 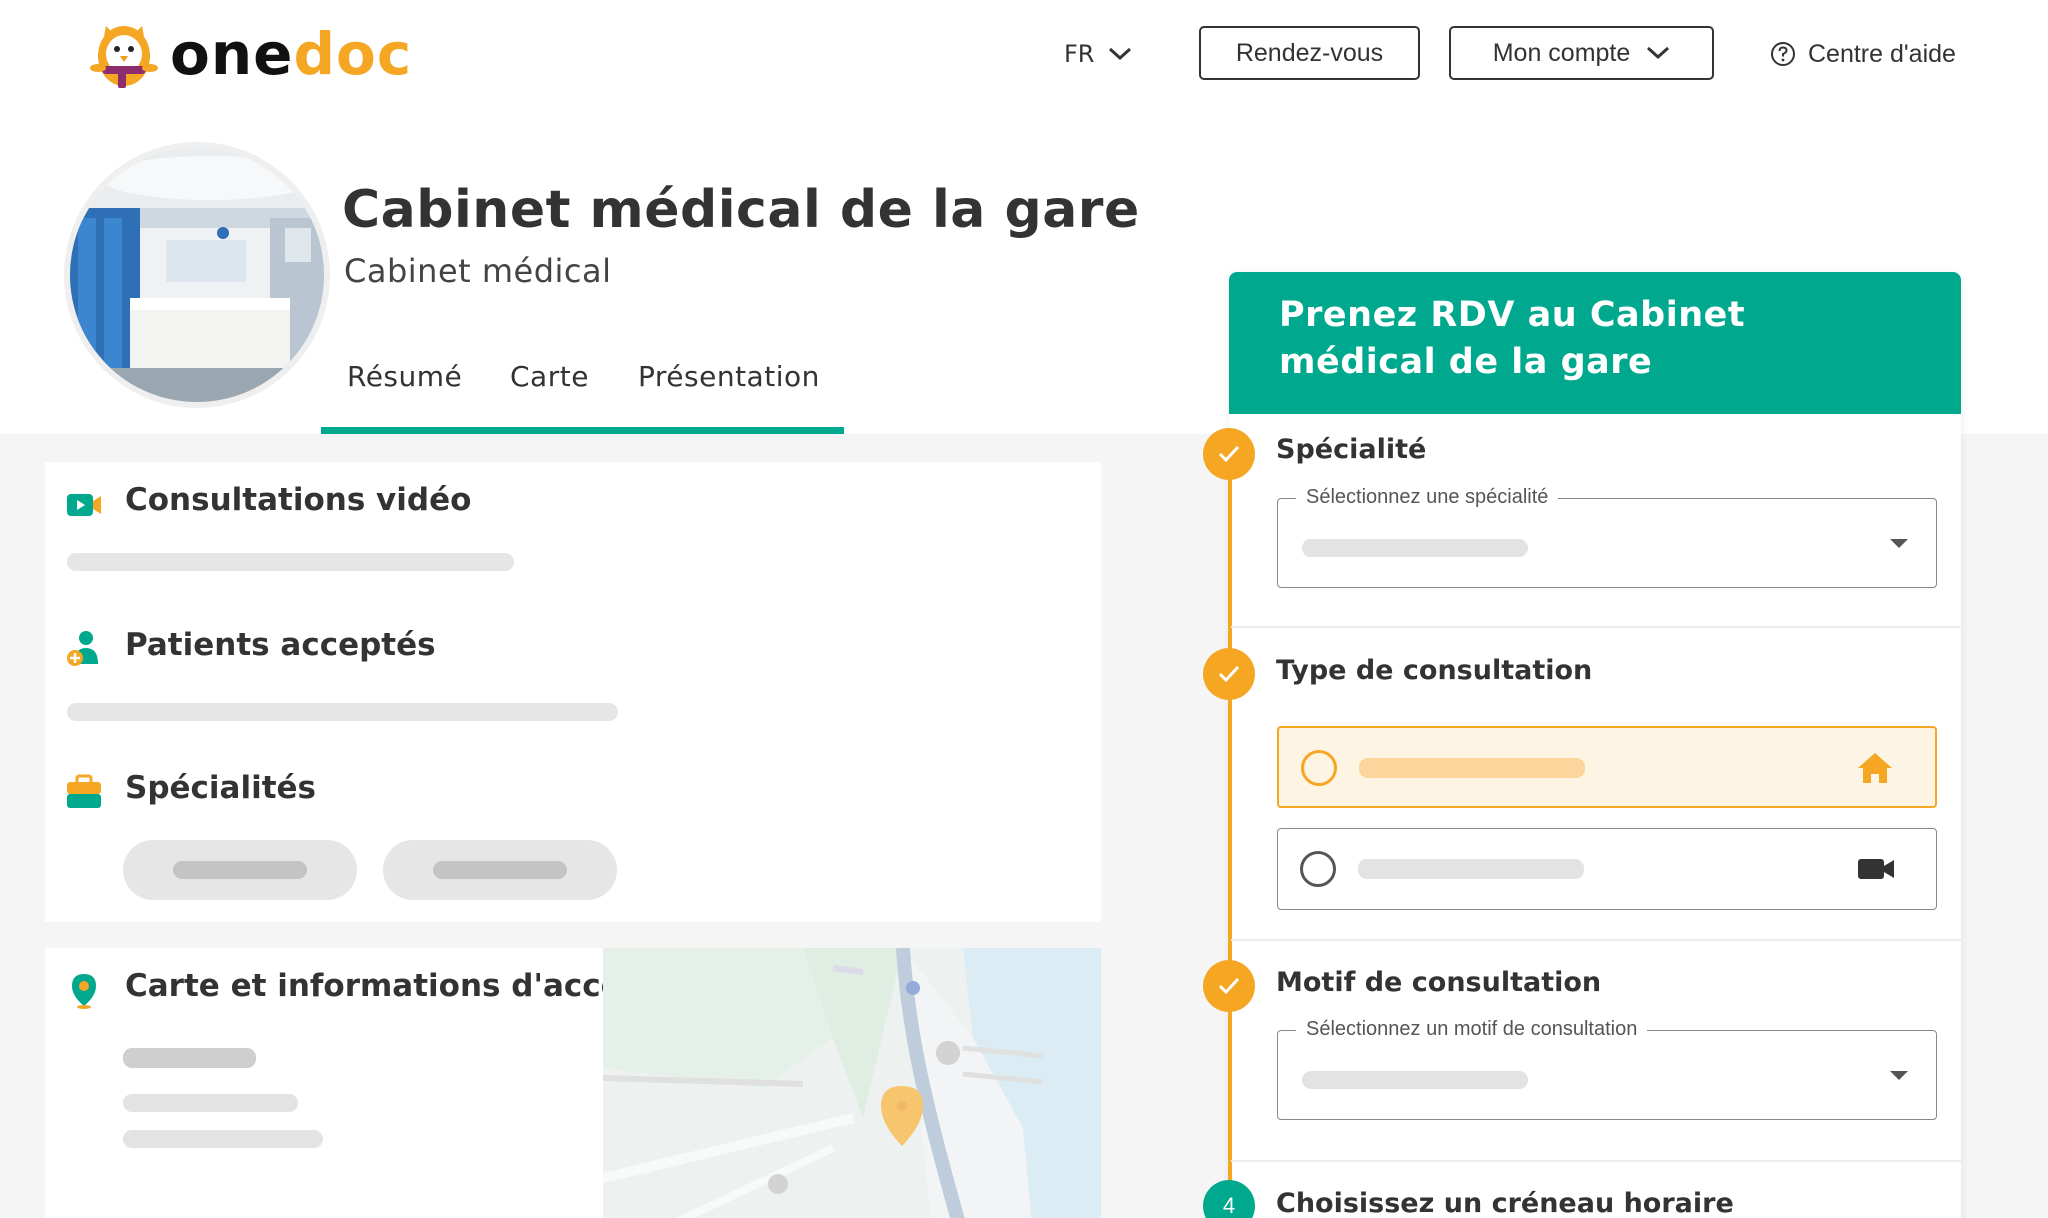 What do you see at coordinates (1472, 1029) in the screenshot?
I see `consultation-reason-select-label: Sélectionnez un motif de consultation` at bounding box center [1472, 1029].